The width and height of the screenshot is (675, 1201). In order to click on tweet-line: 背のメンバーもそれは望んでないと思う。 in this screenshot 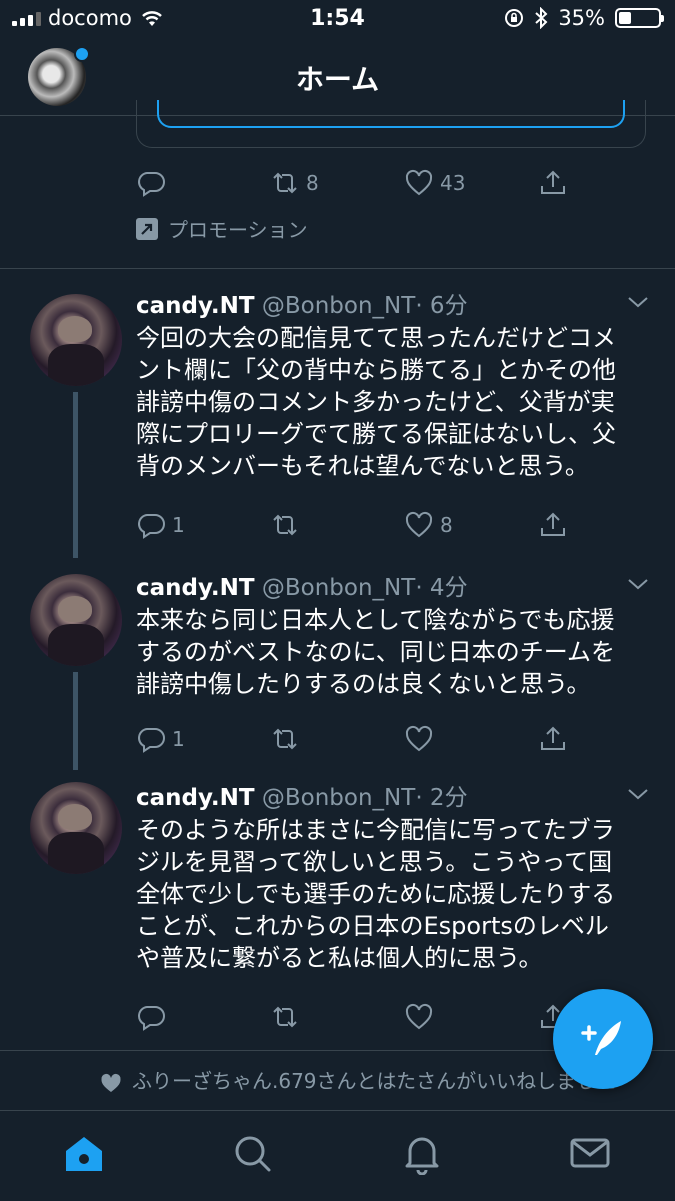, I will do `click(362, 466)`.